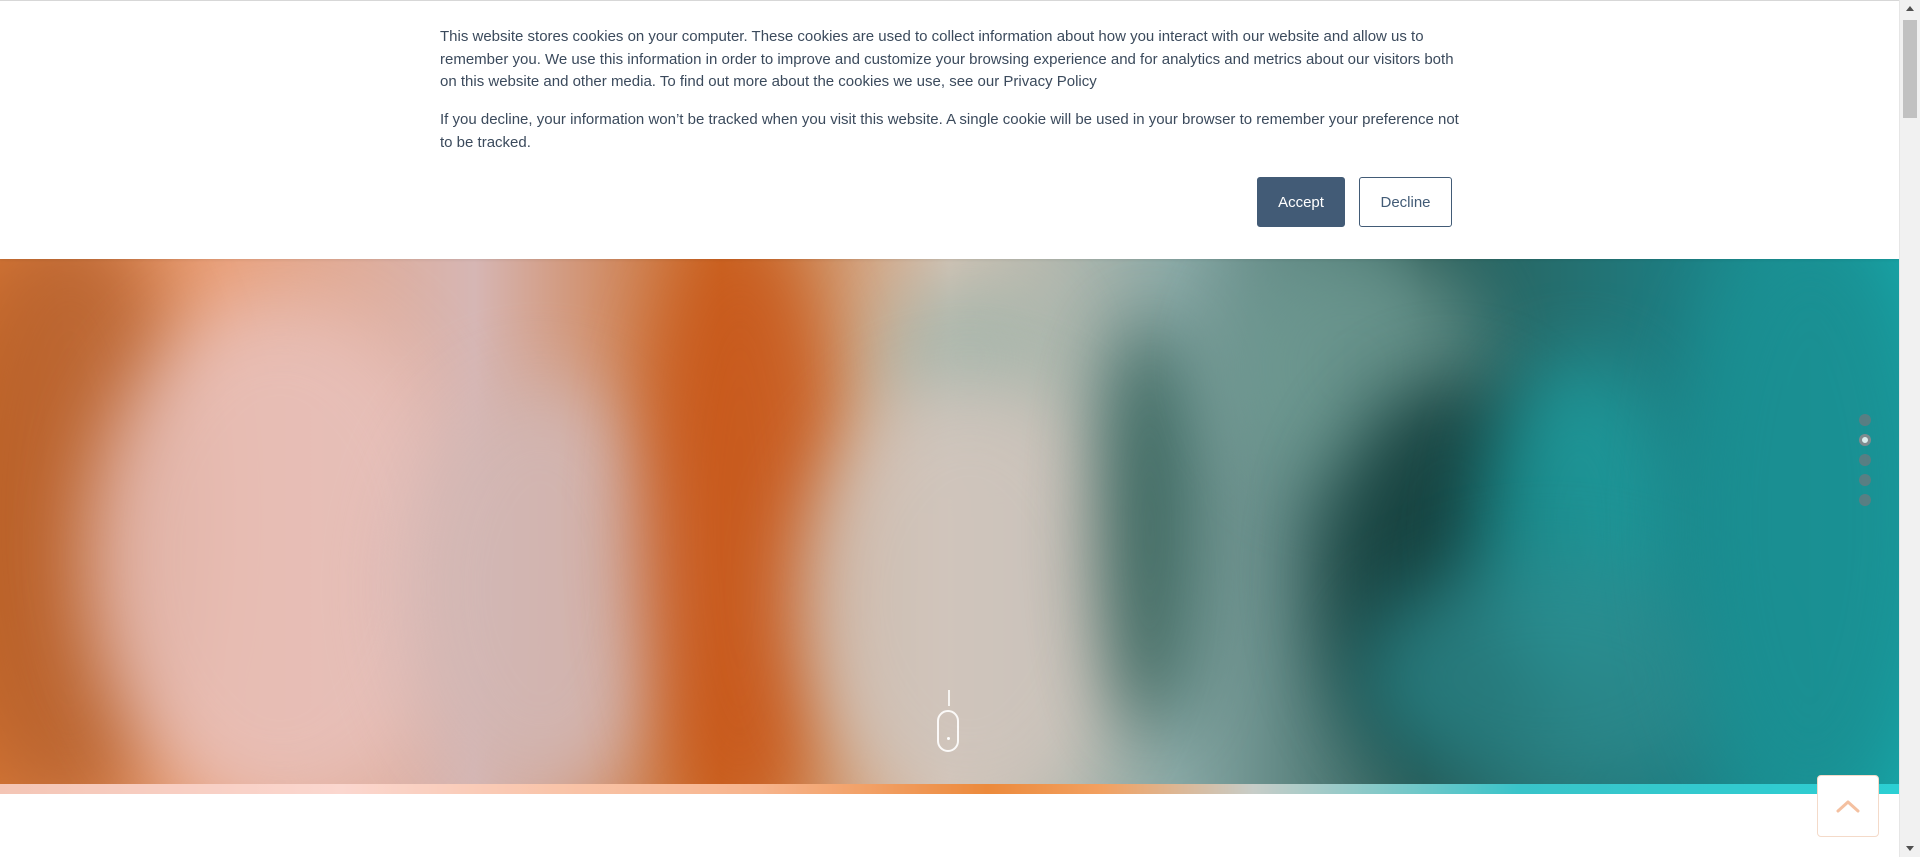  Describe the element at coordinates (948, 731) in the screenshot. I see `mouse-scroll-icon` at that location.